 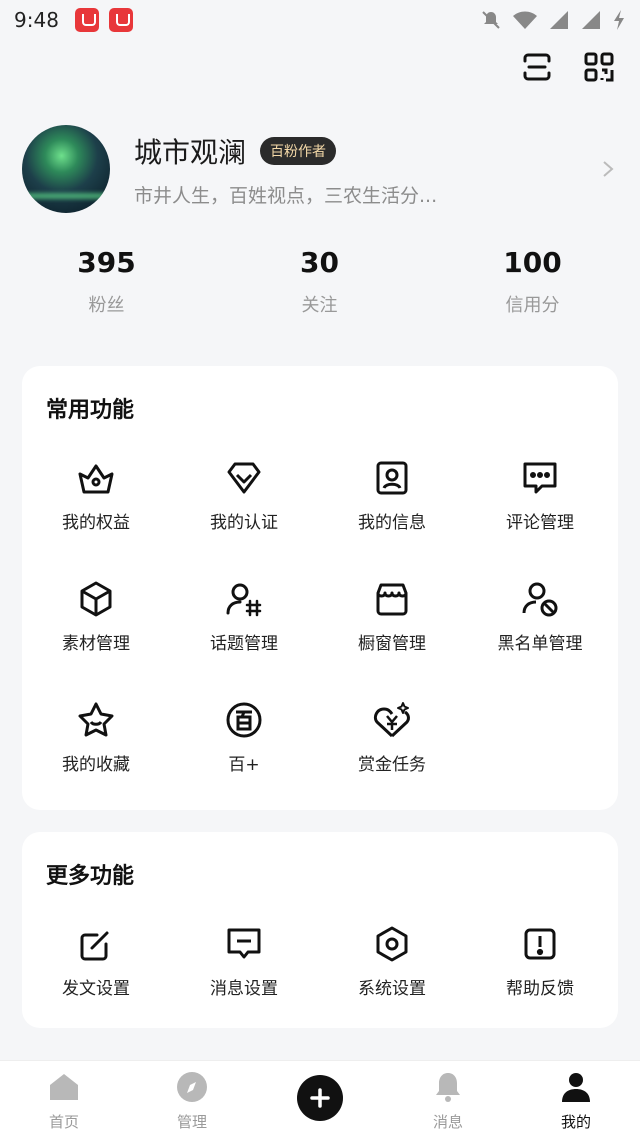 I want to click on grid-item-bounty-tasks: 赏金任务, so click(x=392, y=737).